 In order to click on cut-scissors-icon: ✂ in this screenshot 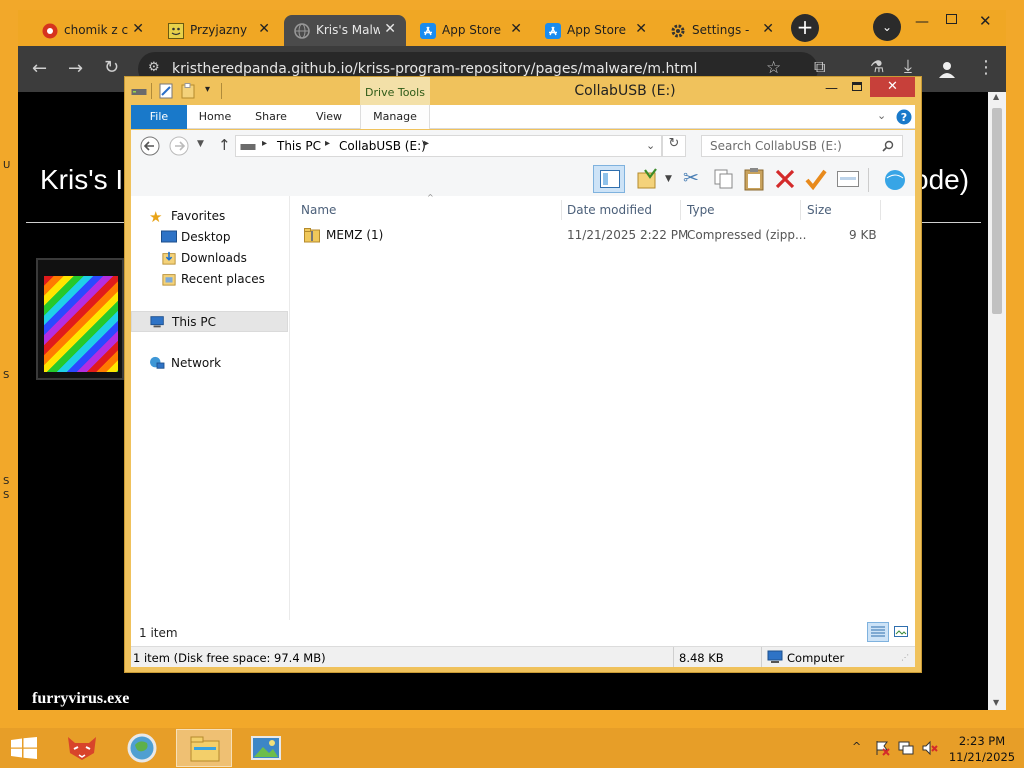, I will do `click(691, 178)`.